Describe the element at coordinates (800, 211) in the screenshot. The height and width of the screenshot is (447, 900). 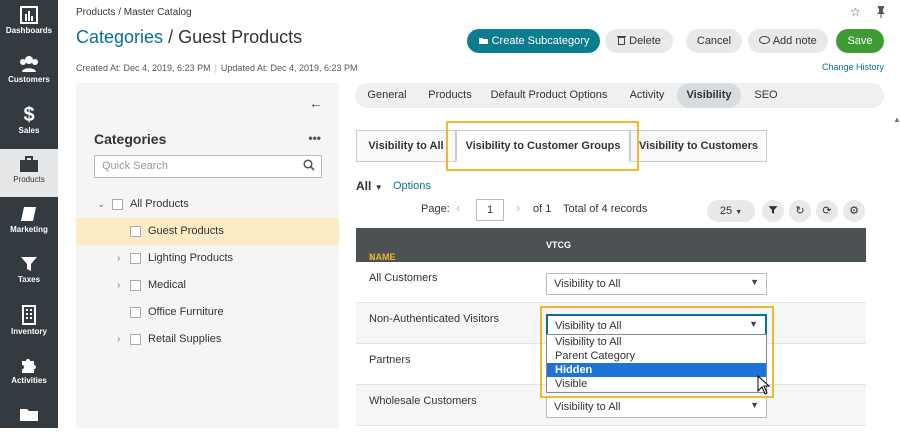
I see `refresh-button: ↻` at that location.